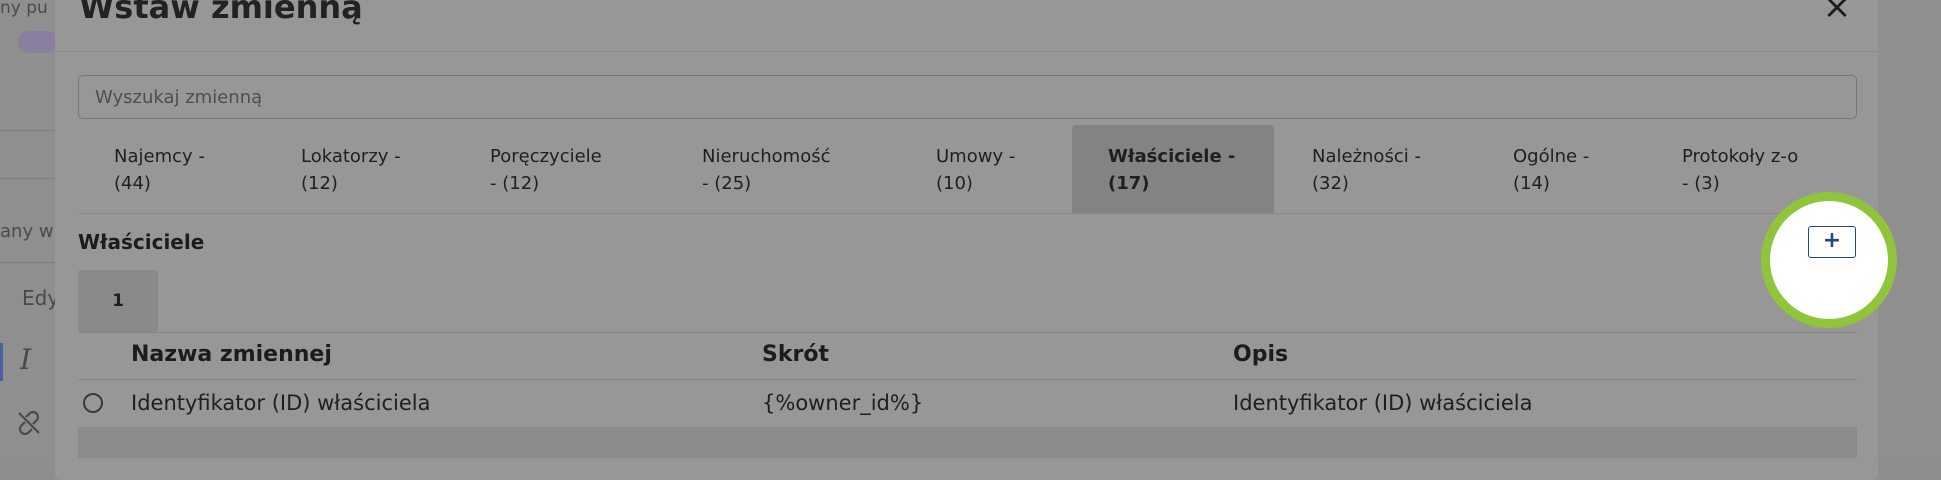  Describe the element at coordinates (118, 301) in the screenshot. I see `page-1-button: 1` at that location.